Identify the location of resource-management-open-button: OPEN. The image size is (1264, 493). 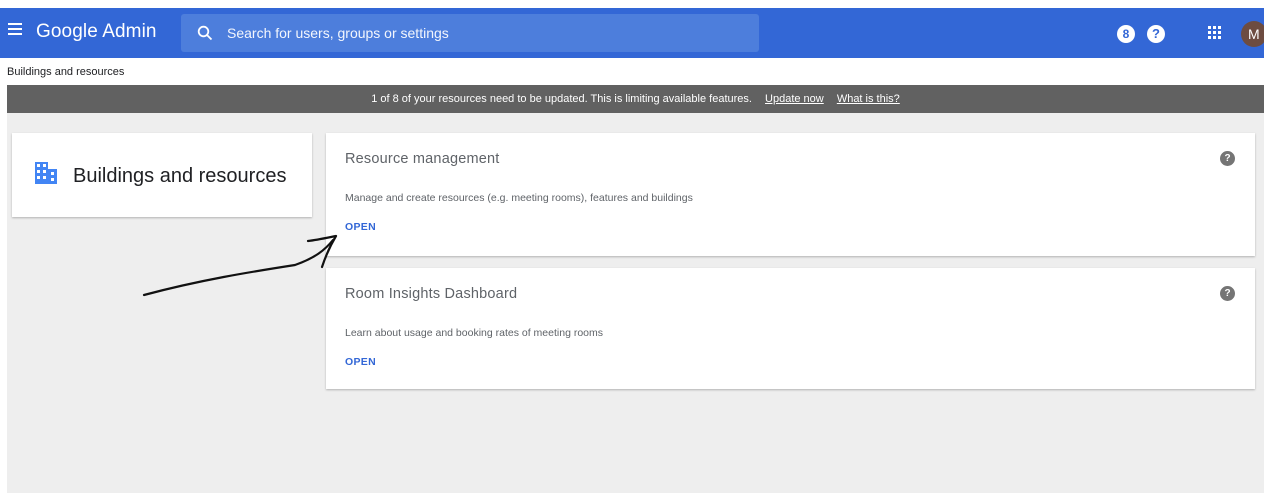
(360, 227).